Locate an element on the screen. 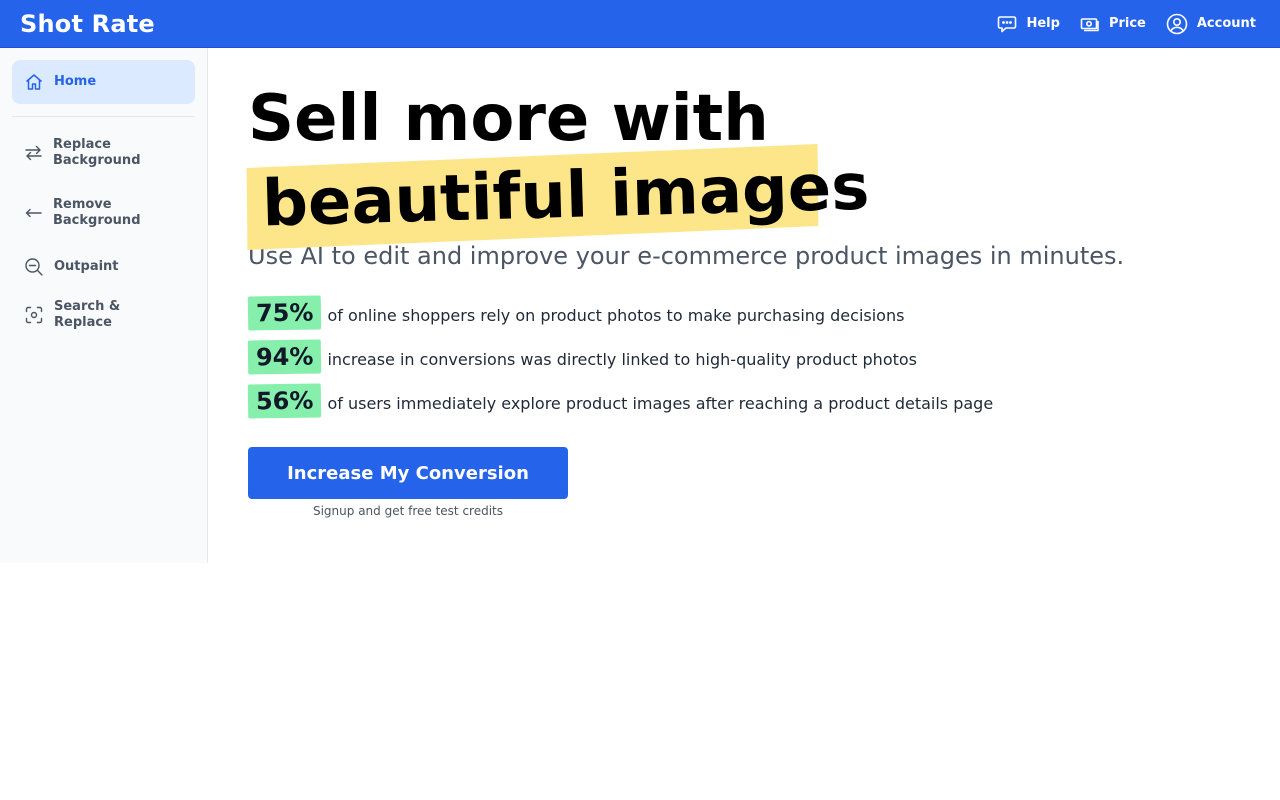 The width and height of the screenshot is (1280, 800). user-circle-icon is located at coordinates (1177, 24).